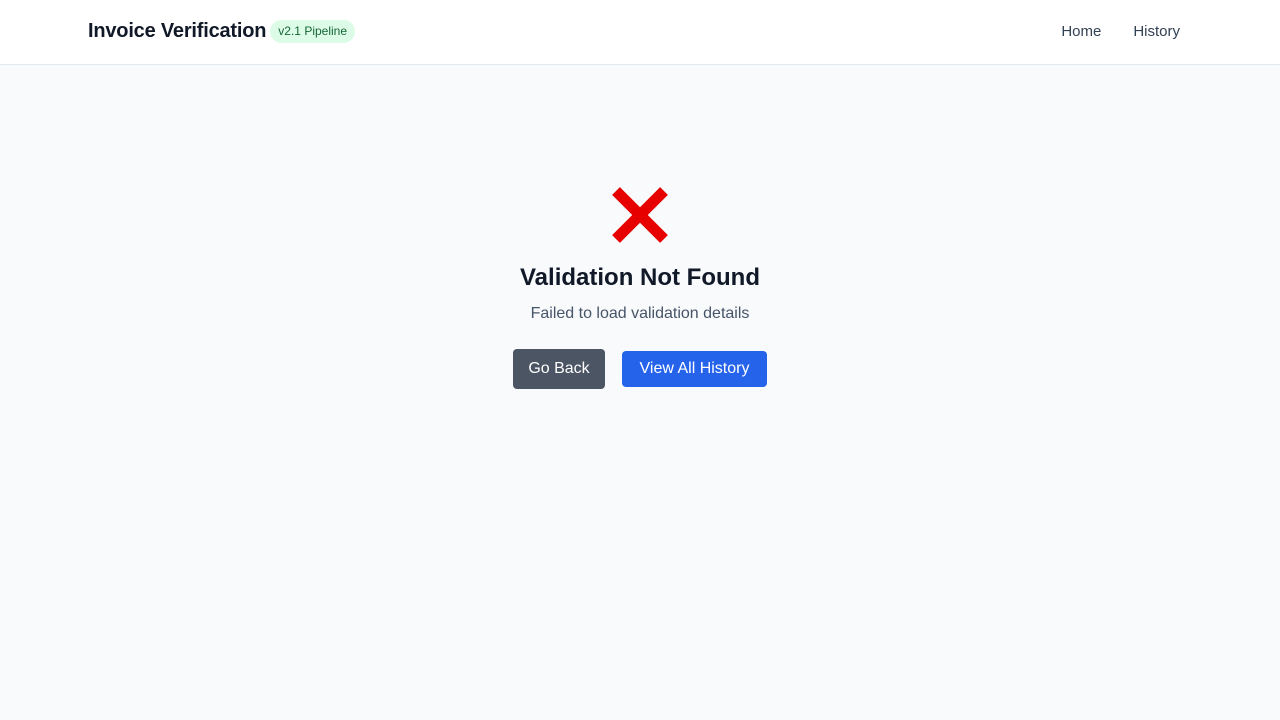  I want to click on go-back-button: Go Back, so click(559, 369).